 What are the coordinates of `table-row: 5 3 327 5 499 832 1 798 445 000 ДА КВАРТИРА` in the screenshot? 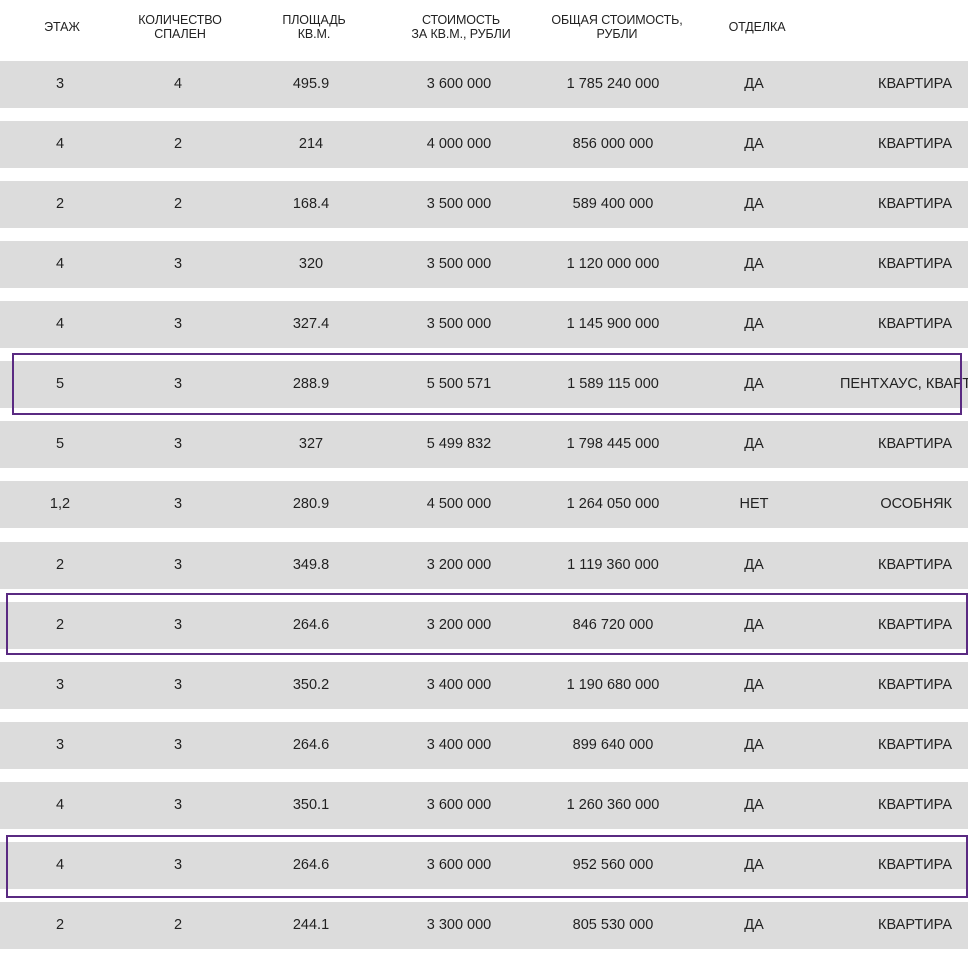 It's located at (484, 444).